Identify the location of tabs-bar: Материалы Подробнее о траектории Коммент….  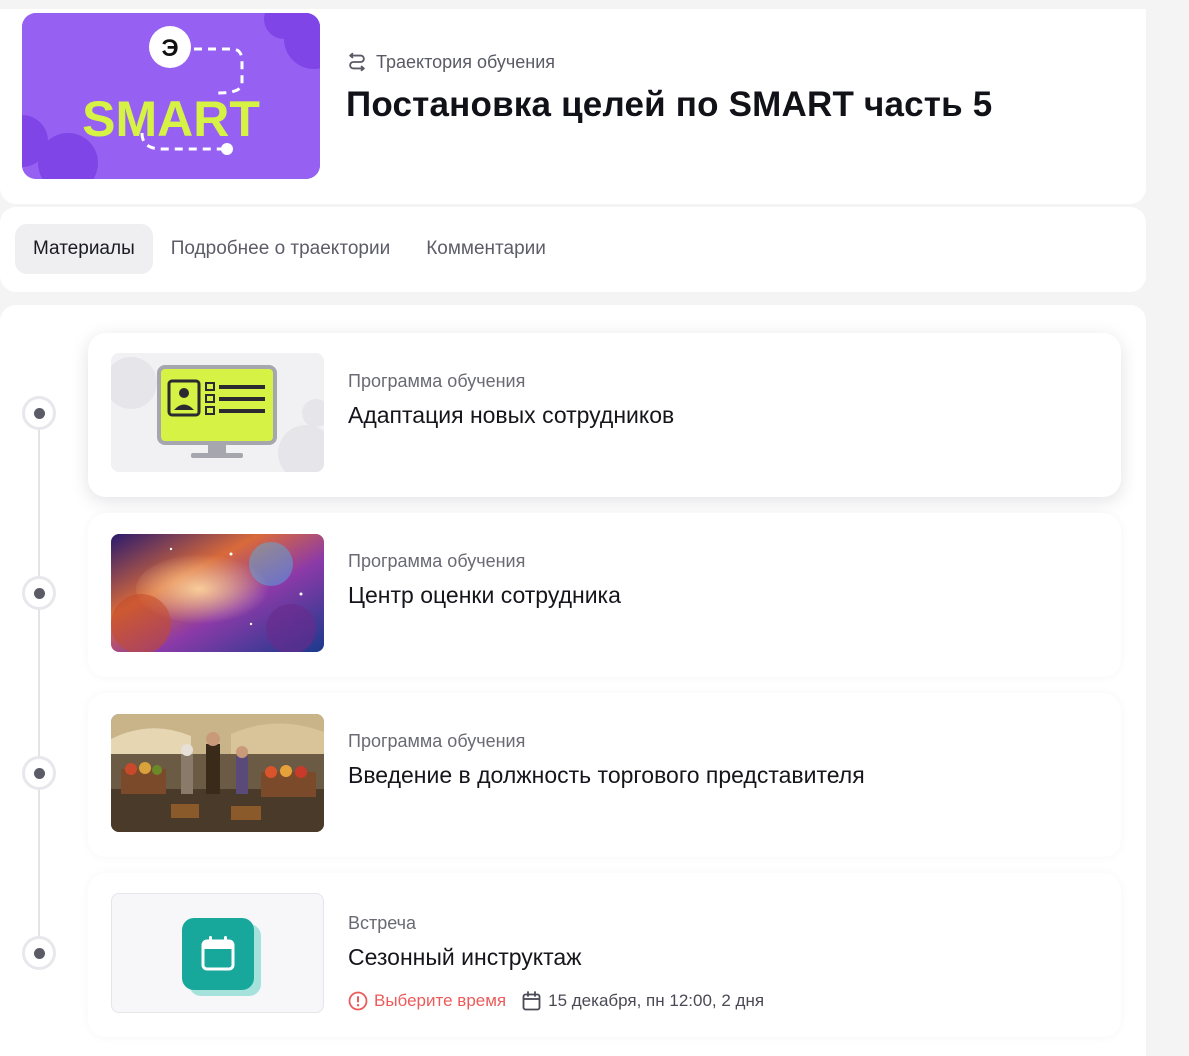
(573, 249).